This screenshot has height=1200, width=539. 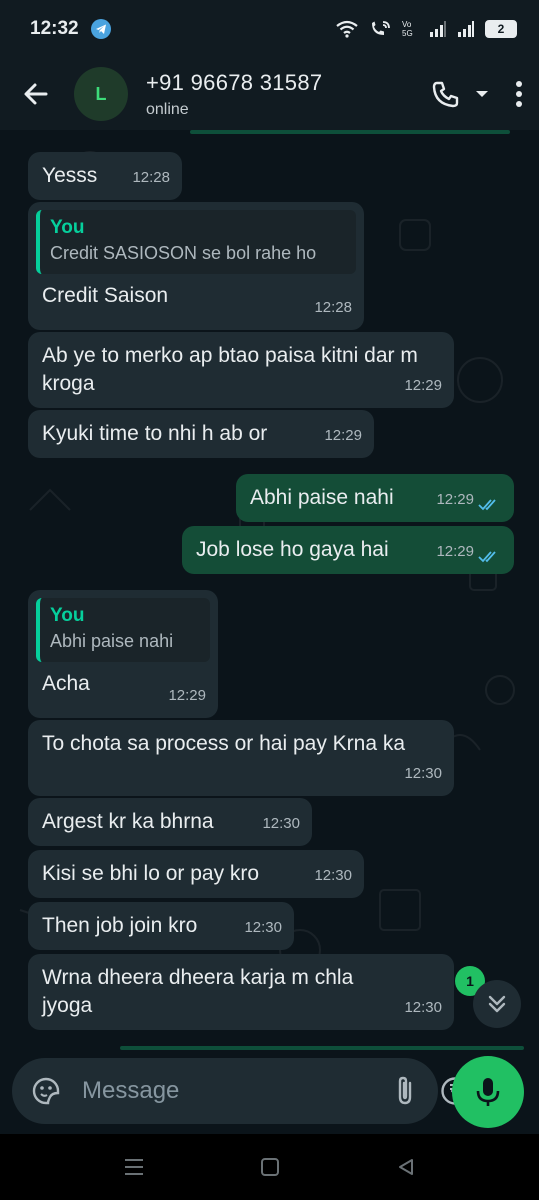 What do you see at coordinates (347, 29) in the screenshot?
I see `wifi-icon` at bounding box center [347, 29].